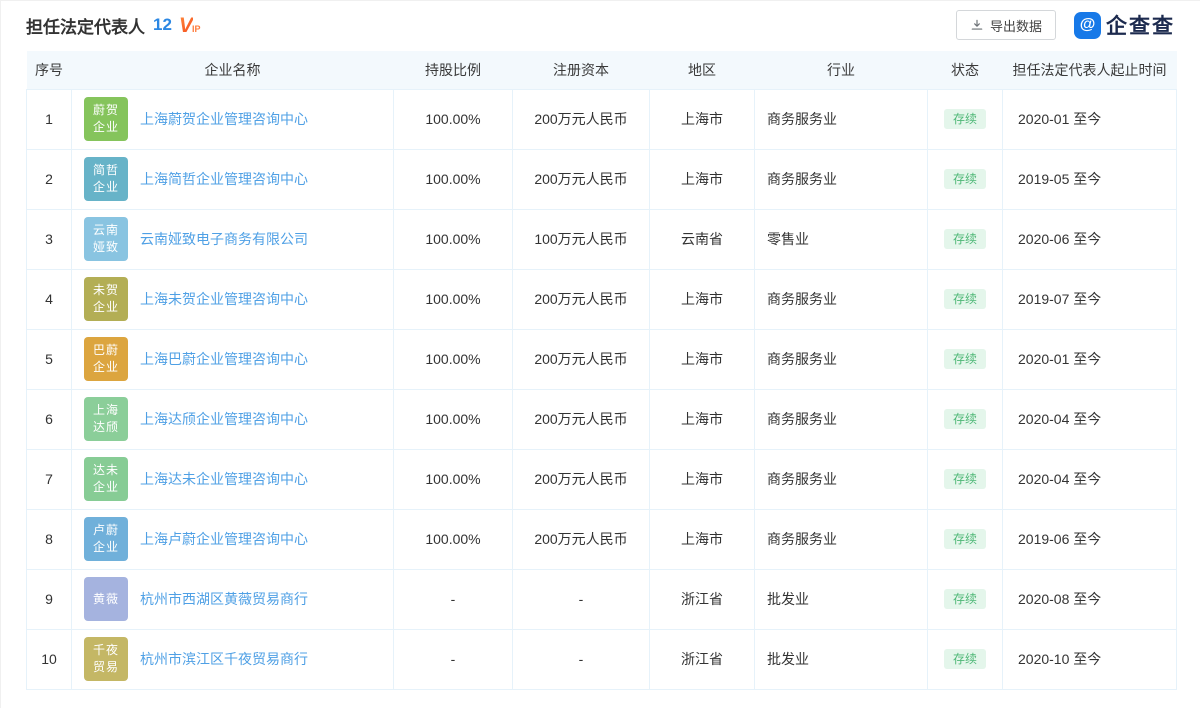 The height and width of the screenshot is (708, 1200). Describe the element at coordinates (965, 70) in the screenshot. I see `col-header-status: 状态` at that location.